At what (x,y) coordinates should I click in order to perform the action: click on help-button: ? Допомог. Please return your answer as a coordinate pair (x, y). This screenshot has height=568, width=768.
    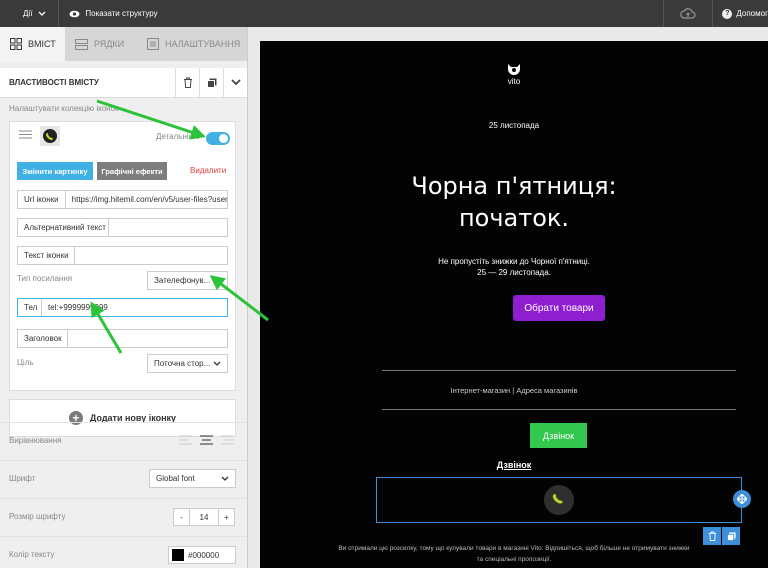
    Looking at the image, I should click on (740, 13).